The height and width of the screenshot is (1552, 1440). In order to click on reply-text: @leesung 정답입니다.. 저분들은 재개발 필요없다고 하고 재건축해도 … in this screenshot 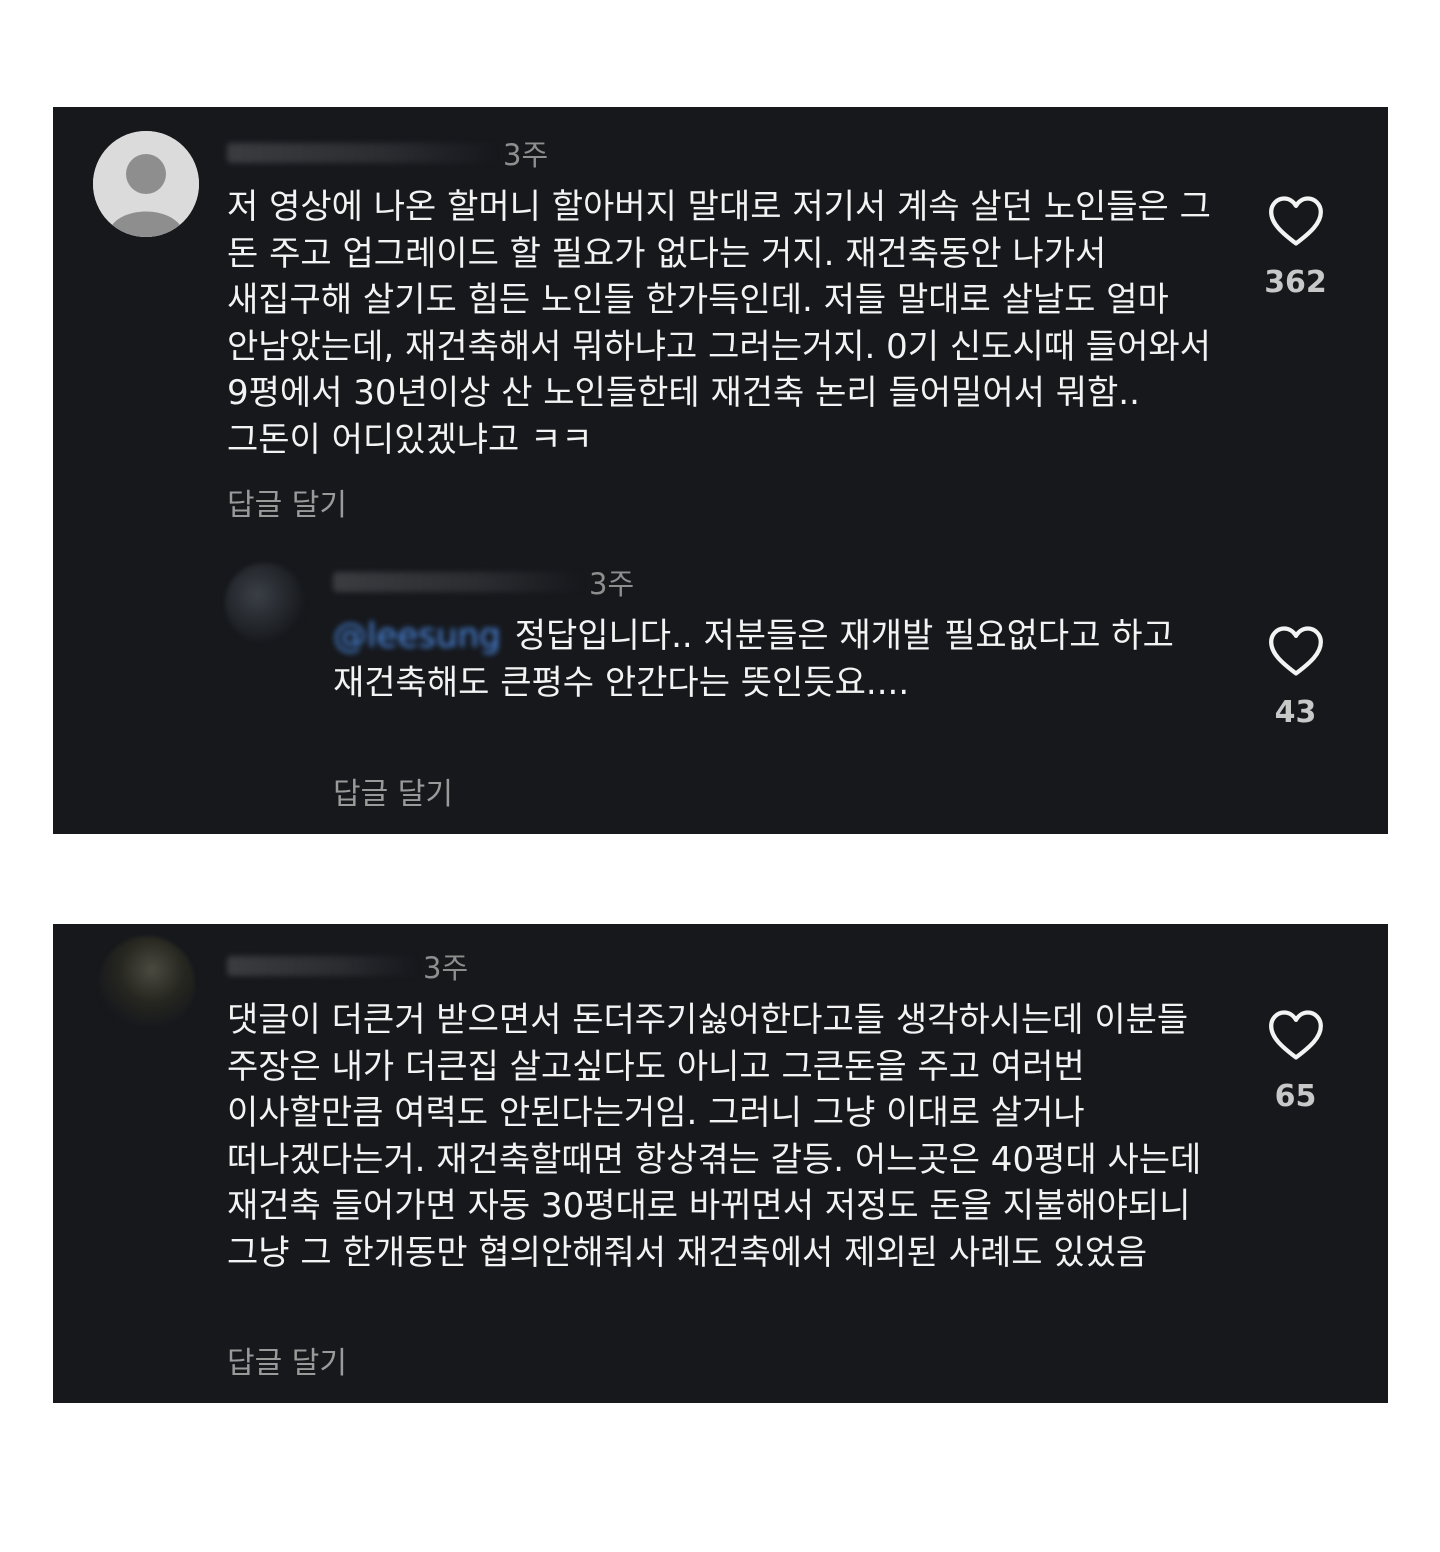, I will do `click(773, 659)`.